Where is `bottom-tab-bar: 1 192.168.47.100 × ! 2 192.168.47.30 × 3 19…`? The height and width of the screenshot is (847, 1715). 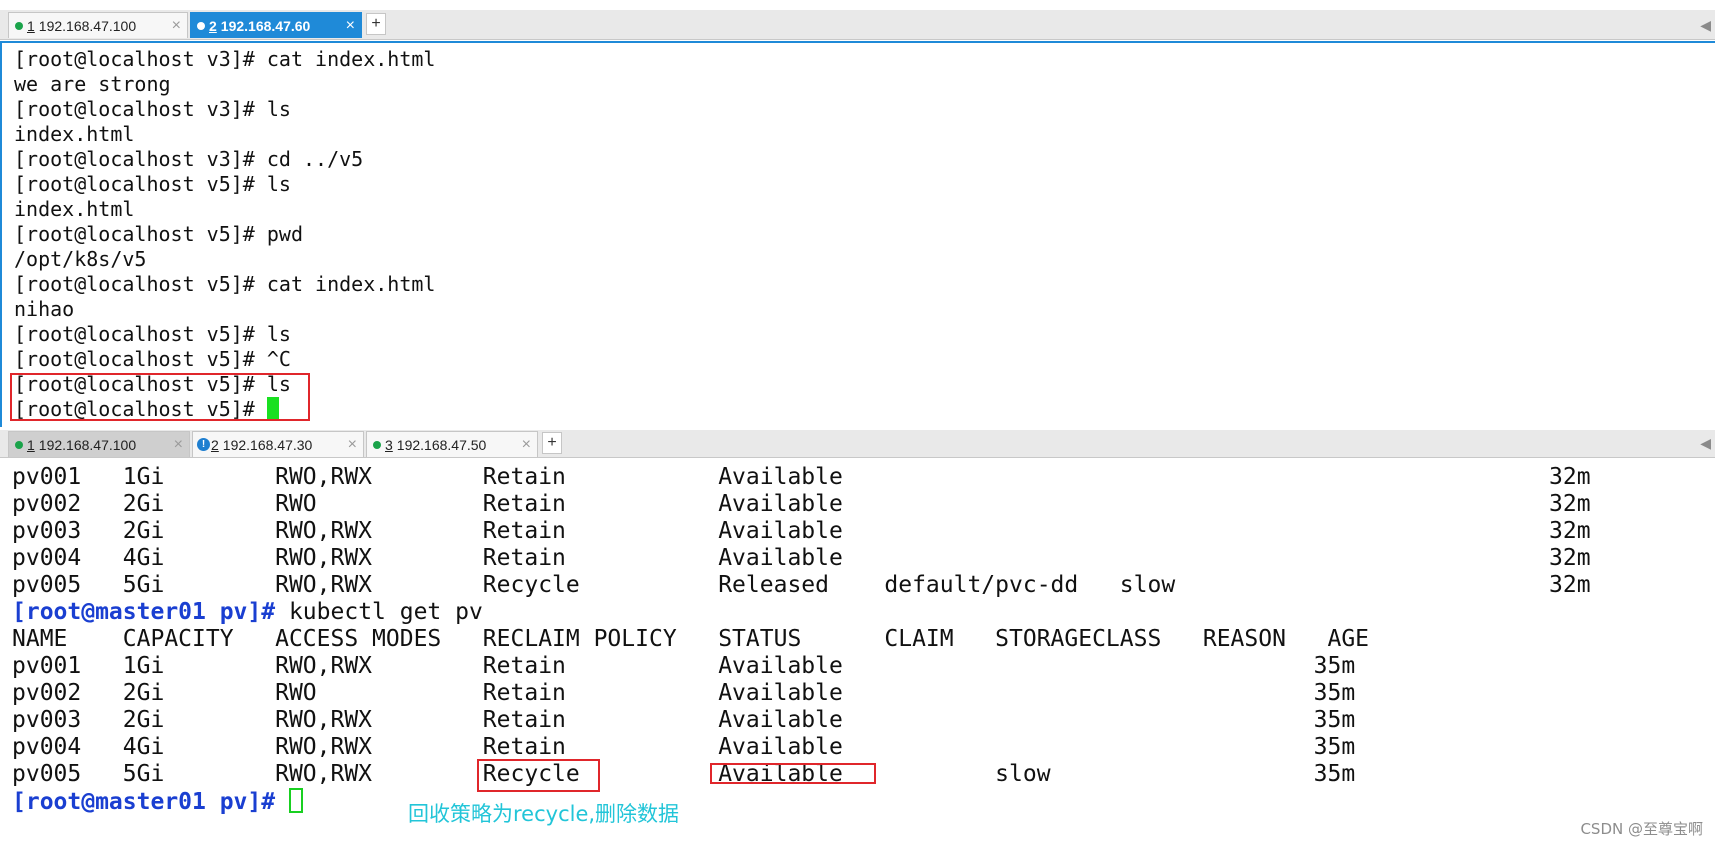
bottom-tab-bar: 1 192.168.47.100 × ! 2 192.168.47.30 × 3 19… is located at coordinates (857, 444).